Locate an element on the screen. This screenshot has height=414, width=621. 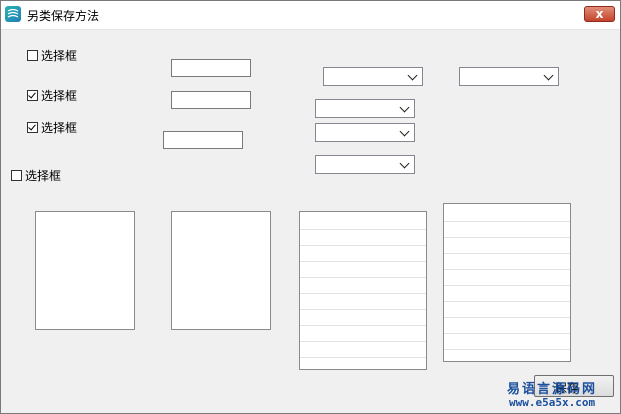
title-bar: 另类保存方法 x is located at coordinates (310, 15).